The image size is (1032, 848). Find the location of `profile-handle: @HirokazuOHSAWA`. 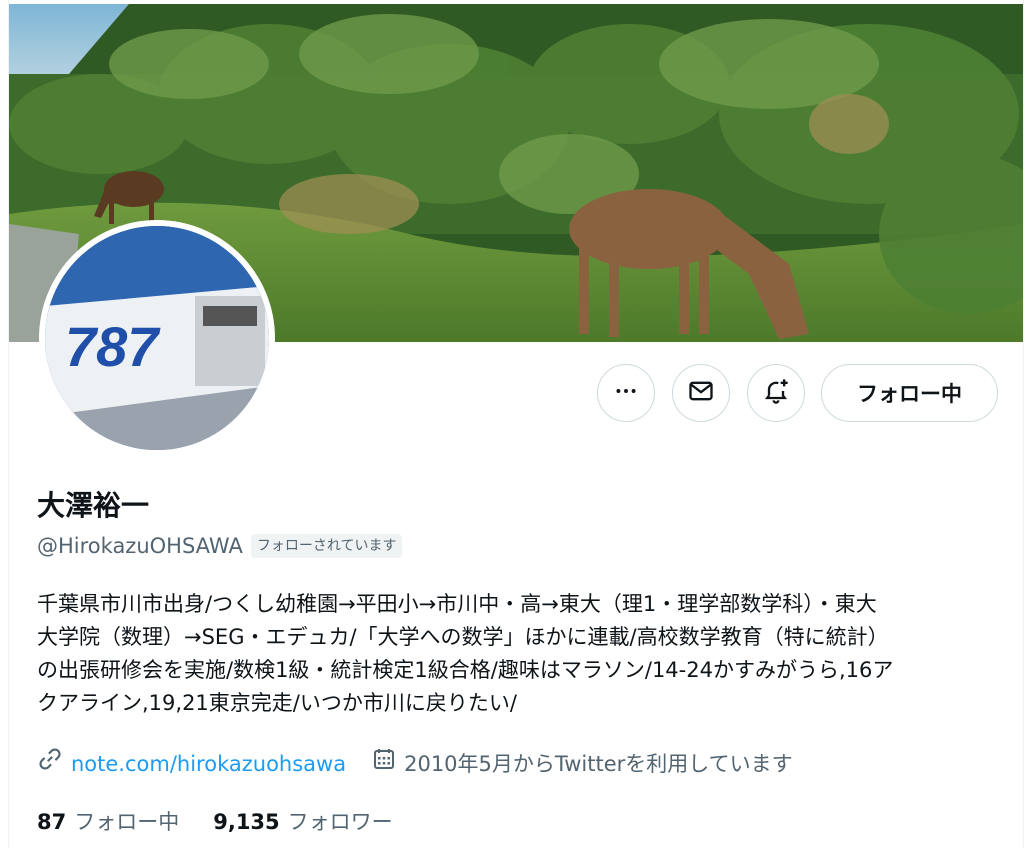

profile-handle: @HirokazuOHSAWA is located at coordinates (140, 546).